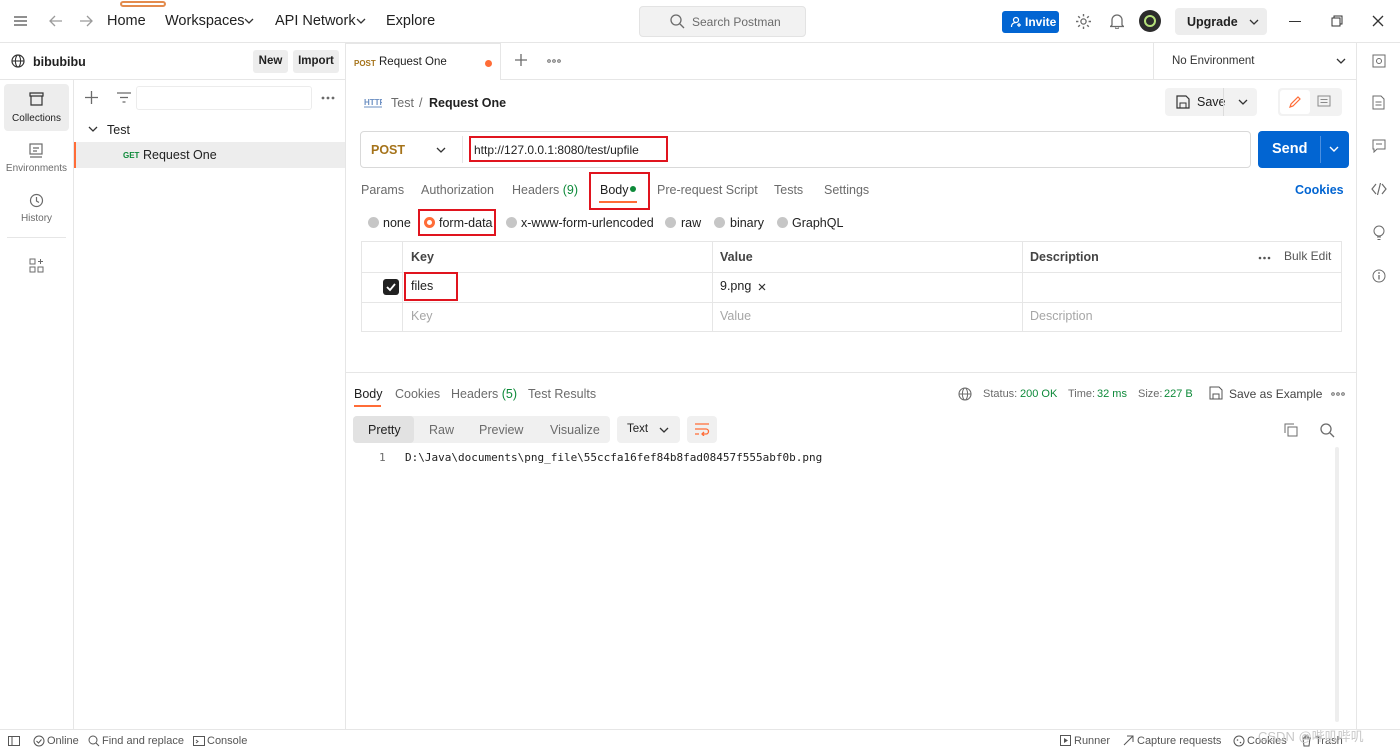 This screenshot has width=1400, height=751. What do you see at coordinates (14, 741) in the screenshot?
I see `toggle-sidebar-icon` at bounding box center [14, 741].